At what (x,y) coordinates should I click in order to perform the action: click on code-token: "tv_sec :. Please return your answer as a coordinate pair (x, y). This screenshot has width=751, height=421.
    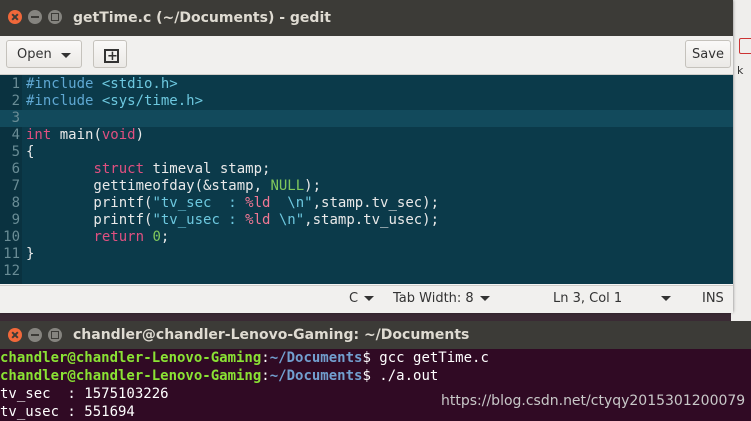
    Looking at the image, I should click on (199, 203).